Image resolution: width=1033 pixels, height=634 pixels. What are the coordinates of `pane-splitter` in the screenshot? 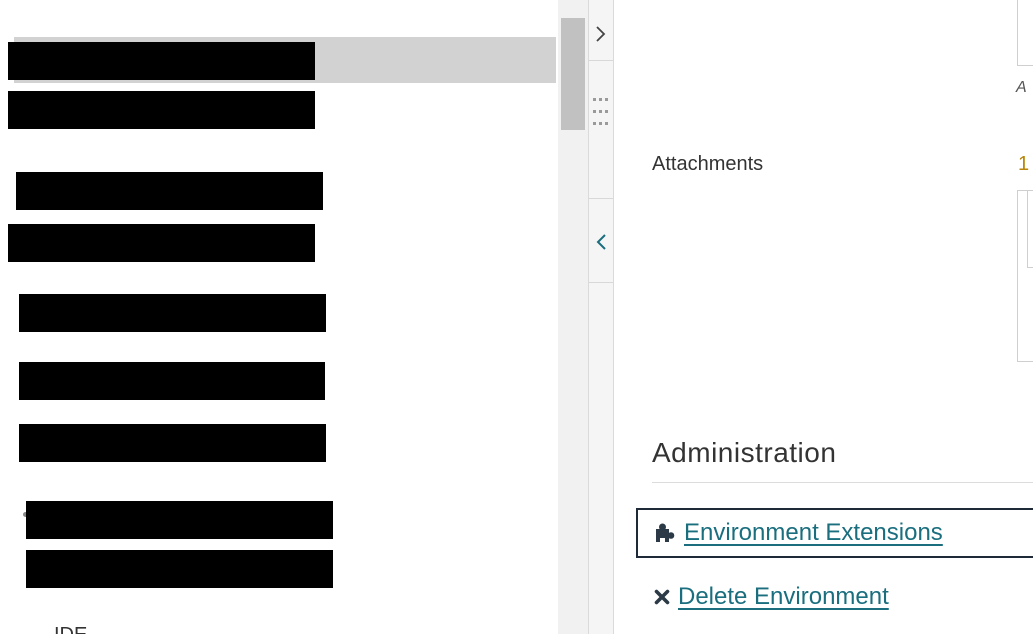 It's located at (601, 317).